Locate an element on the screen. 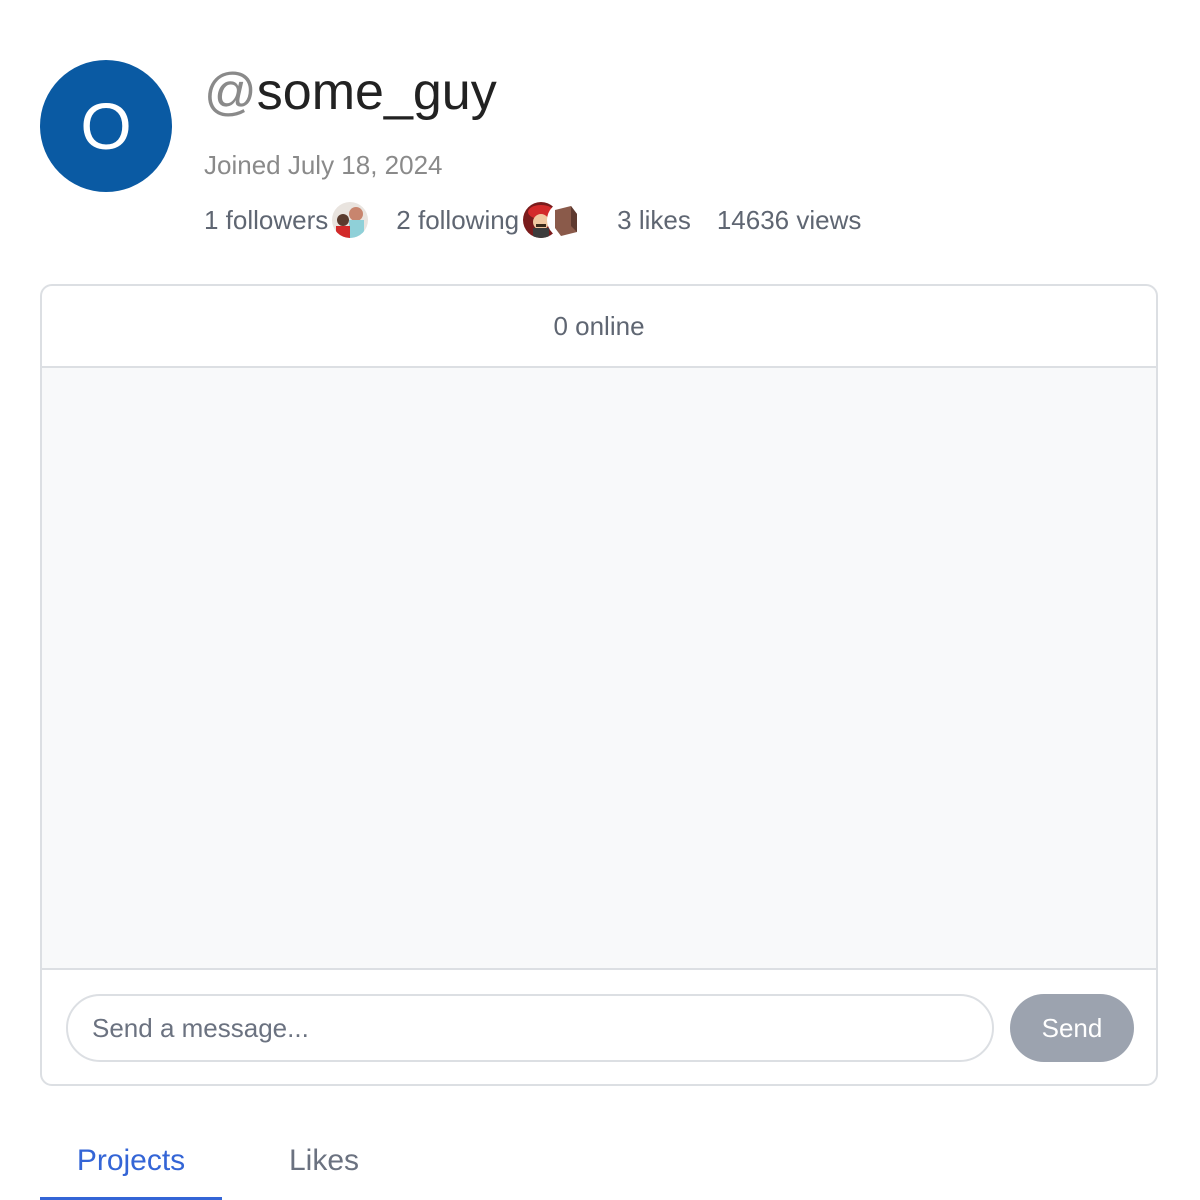 This screenshot has width=1200, height=1200. page-title: @some_guy is located at coordinates (350, 92).